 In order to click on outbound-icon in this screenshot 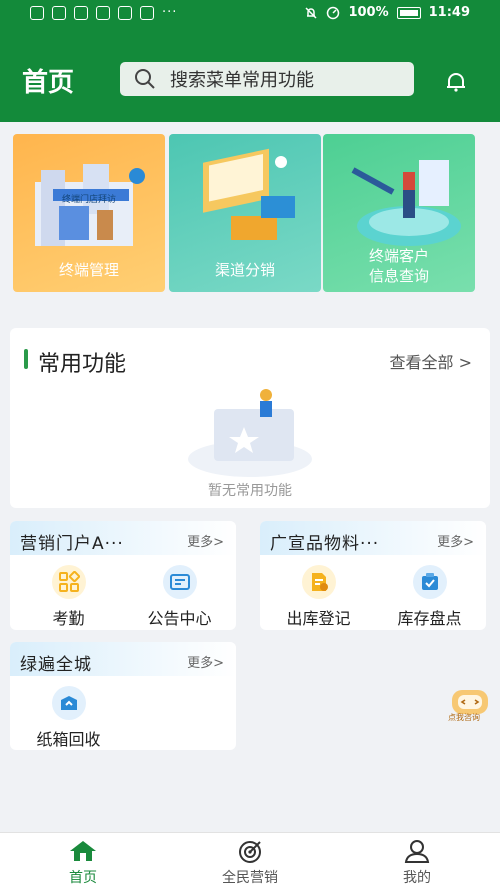, I will do `click(318, 582)`.